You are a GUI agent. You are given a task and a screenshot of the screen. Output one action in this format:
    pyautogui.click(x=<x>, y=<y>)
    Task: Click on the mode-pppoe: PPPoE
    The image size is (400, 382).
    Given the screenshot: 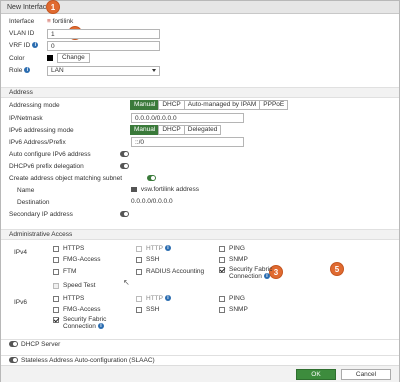 What is the action you would take?
    pyautogui.click(x=274, y=105)
    